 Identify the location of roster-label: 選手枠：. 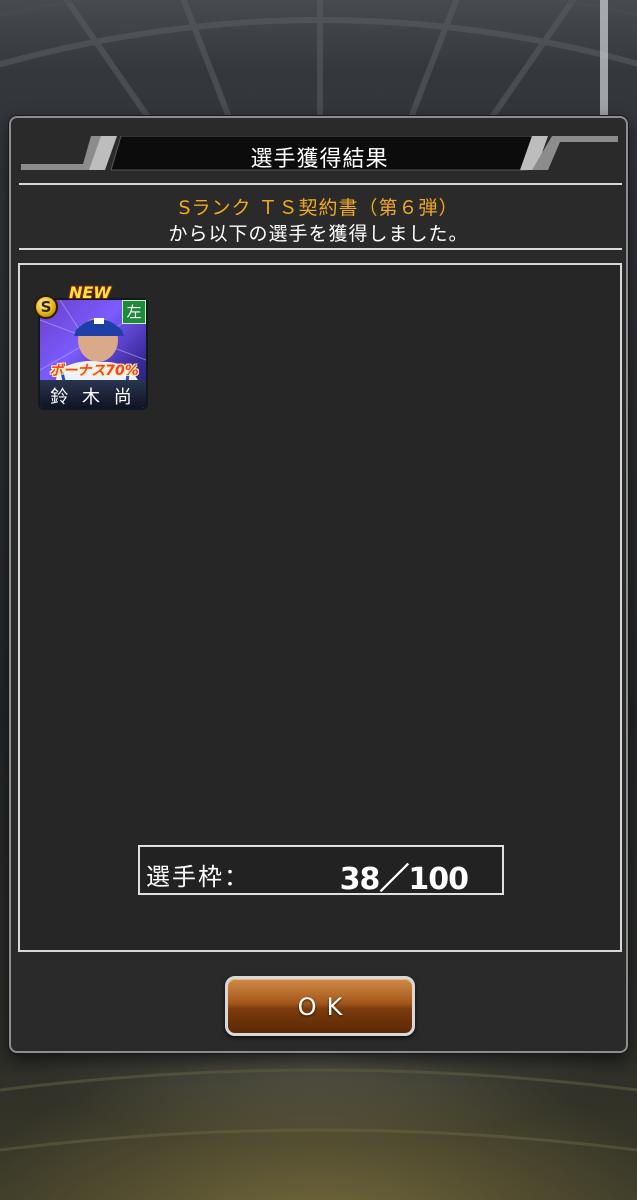
(198, 877).